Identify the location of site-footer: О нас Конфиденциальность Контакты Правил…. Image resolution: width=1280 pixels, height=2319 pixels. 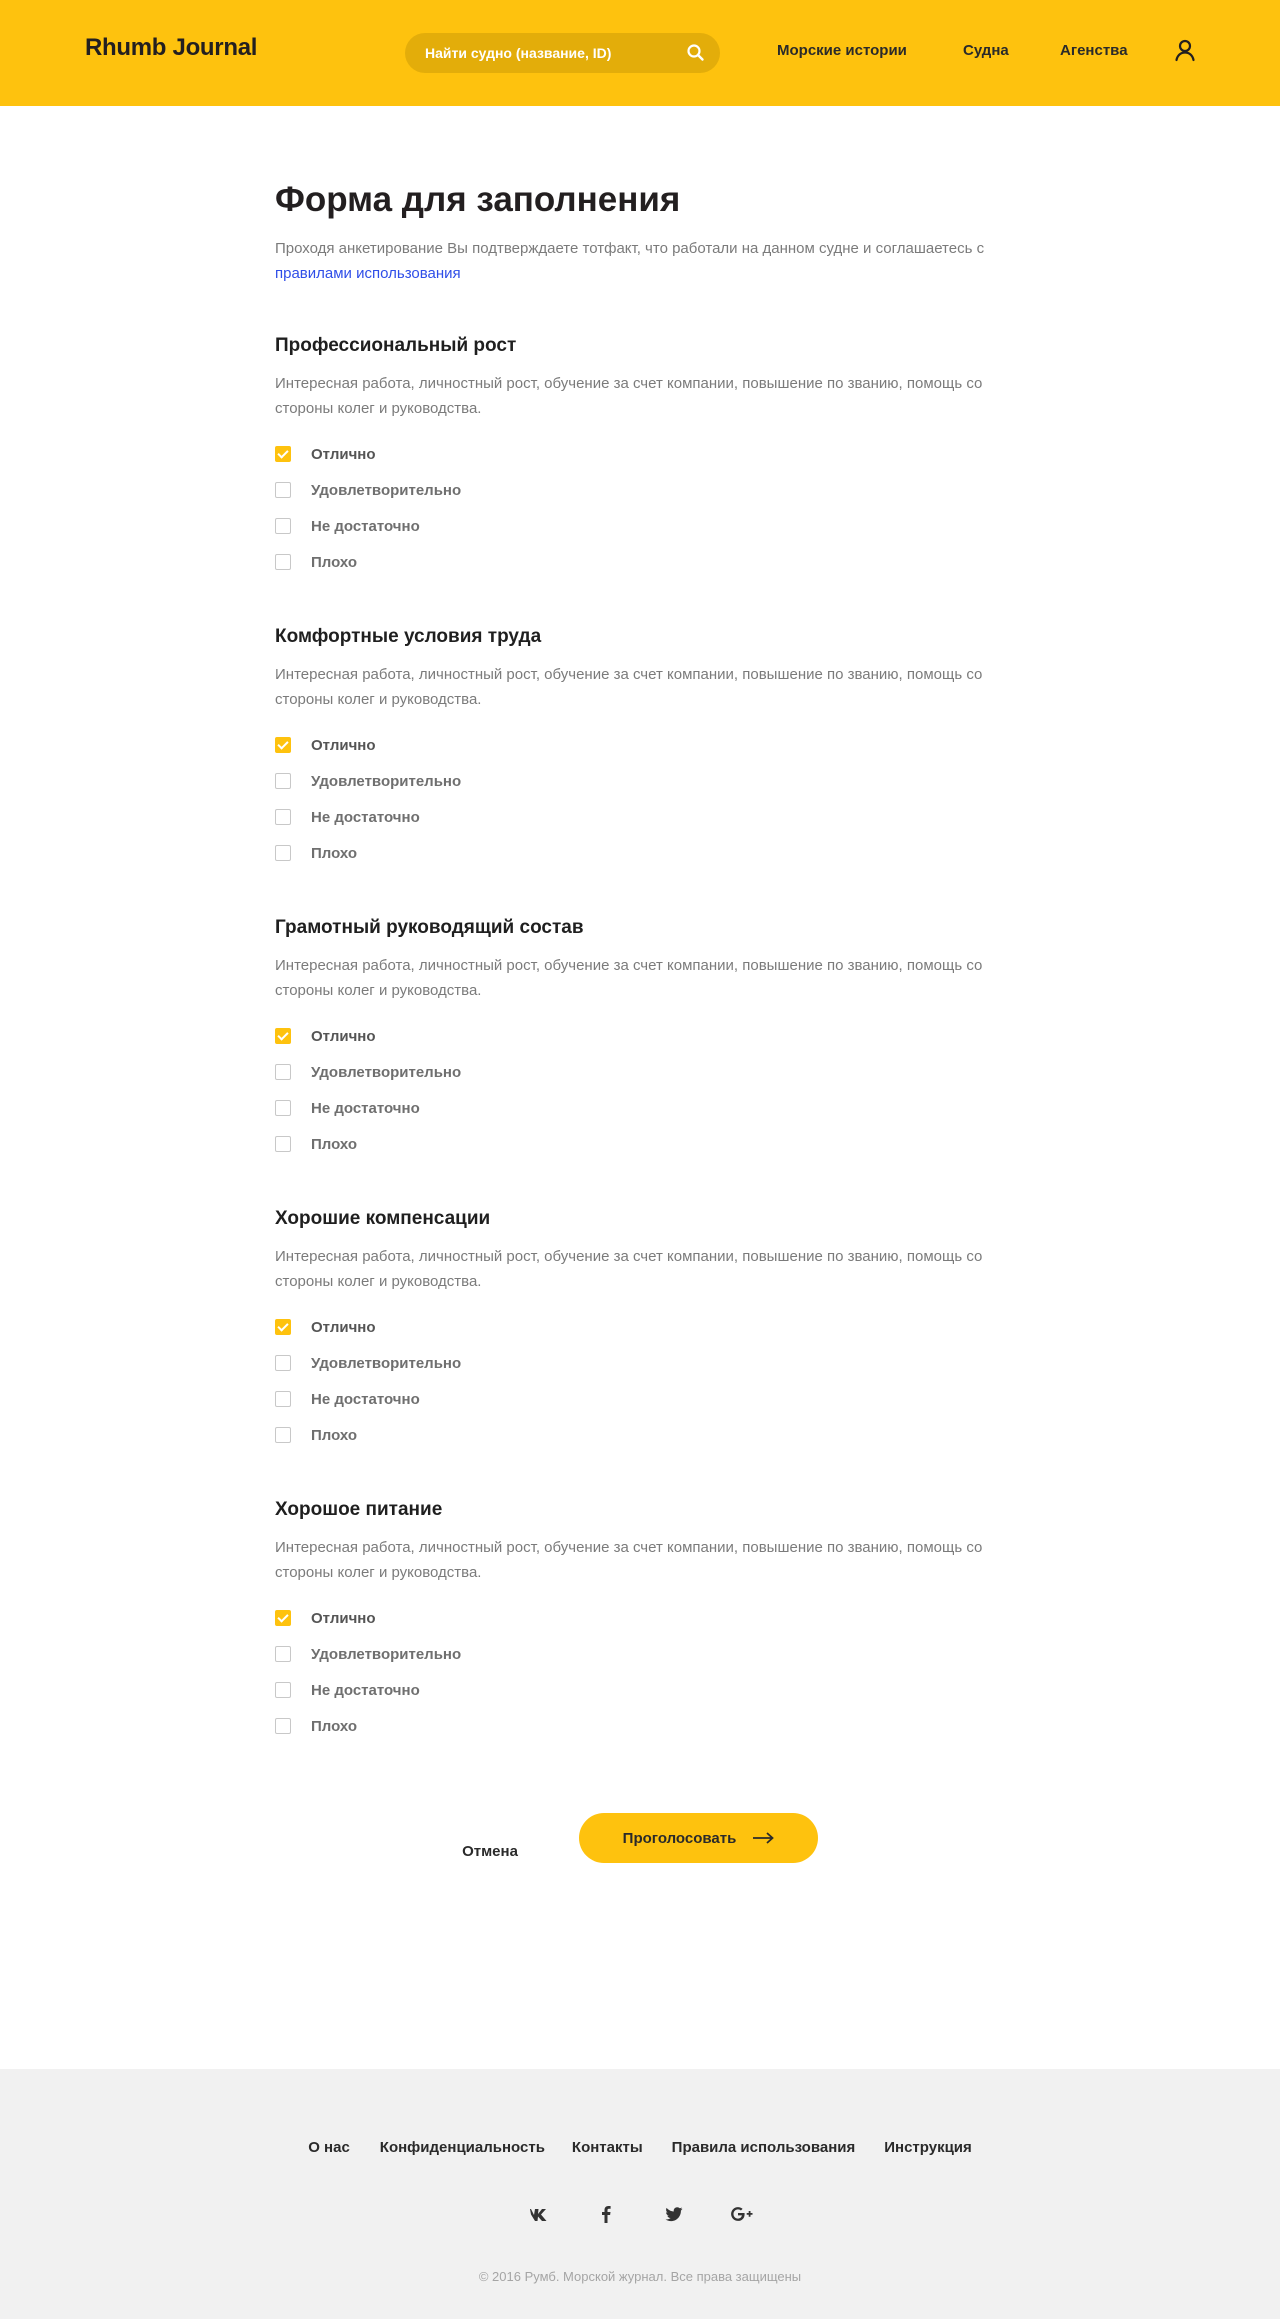
(640, 2194).